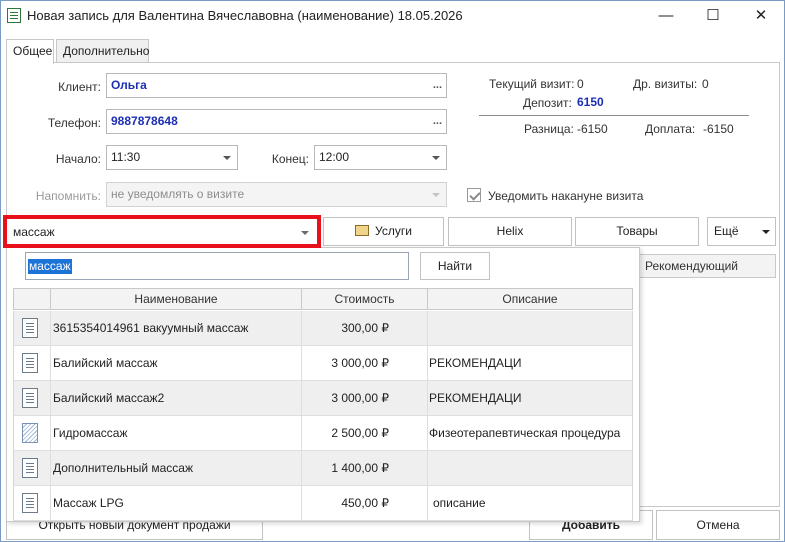 This screenshot has width=785, height=542. What do you see at coordinates (365, 503) in the screenshot?
I see `service-price: 450,00 ₽` at bounding box center [365, 503].